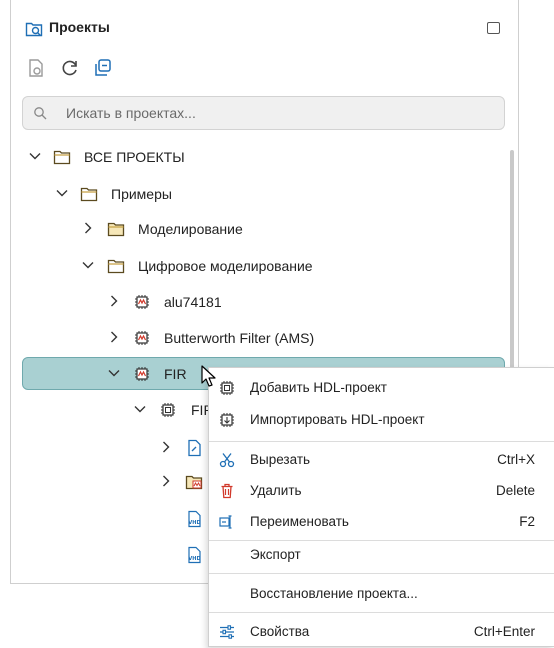 The width and height of the screenshot is (554, 648). Describe the element at coordinates (111, 448) in the screenshot. I see `tree-item-document` at that location.